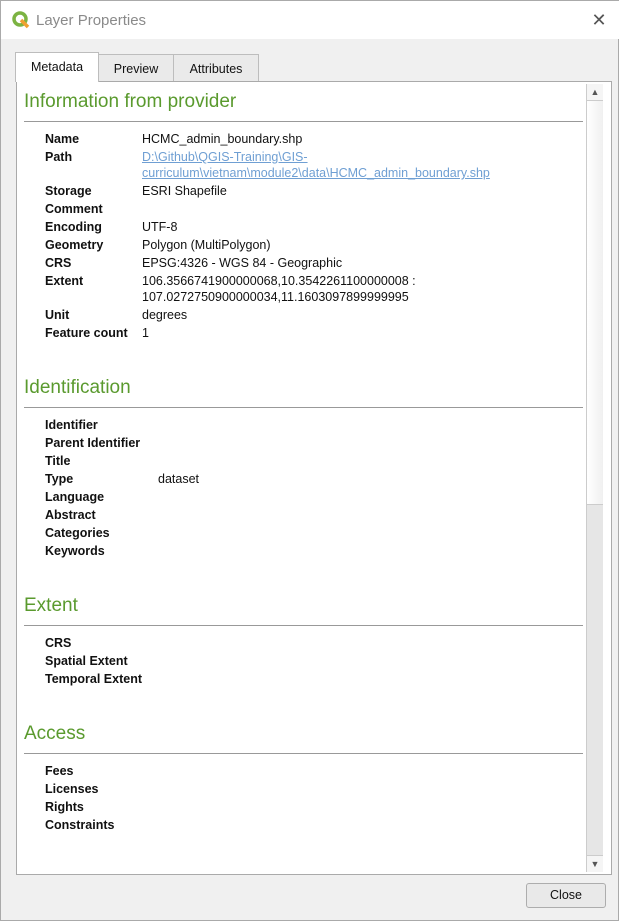 The width and height of the screenshot is (619, 921). I want to click on field-value: degrees, so click(165, 315).